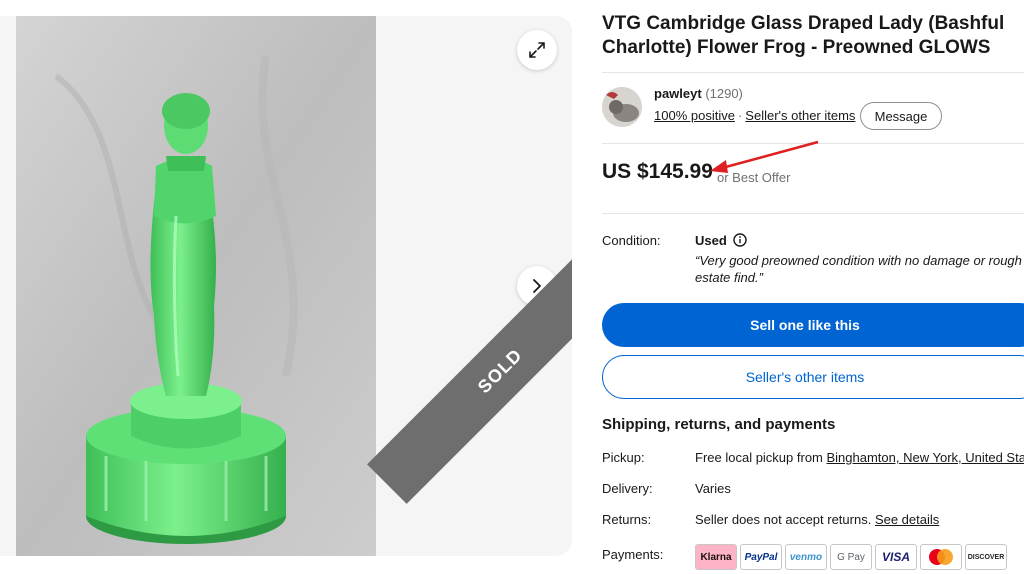 The image size is (1024, 574). I want to click on seller-name: pawleyt (1290), so click(698, 93).